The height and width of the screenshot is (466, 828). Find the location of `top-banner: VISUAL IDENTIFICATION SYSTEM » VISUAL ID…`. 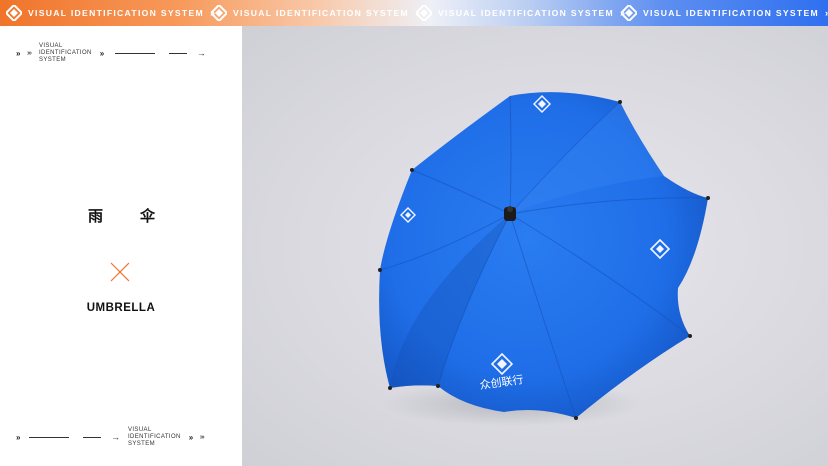

top-banner: VISUAL IDENTIFICATION SYSTEM » VISUAL ID… is located at coordinates (414, 13).